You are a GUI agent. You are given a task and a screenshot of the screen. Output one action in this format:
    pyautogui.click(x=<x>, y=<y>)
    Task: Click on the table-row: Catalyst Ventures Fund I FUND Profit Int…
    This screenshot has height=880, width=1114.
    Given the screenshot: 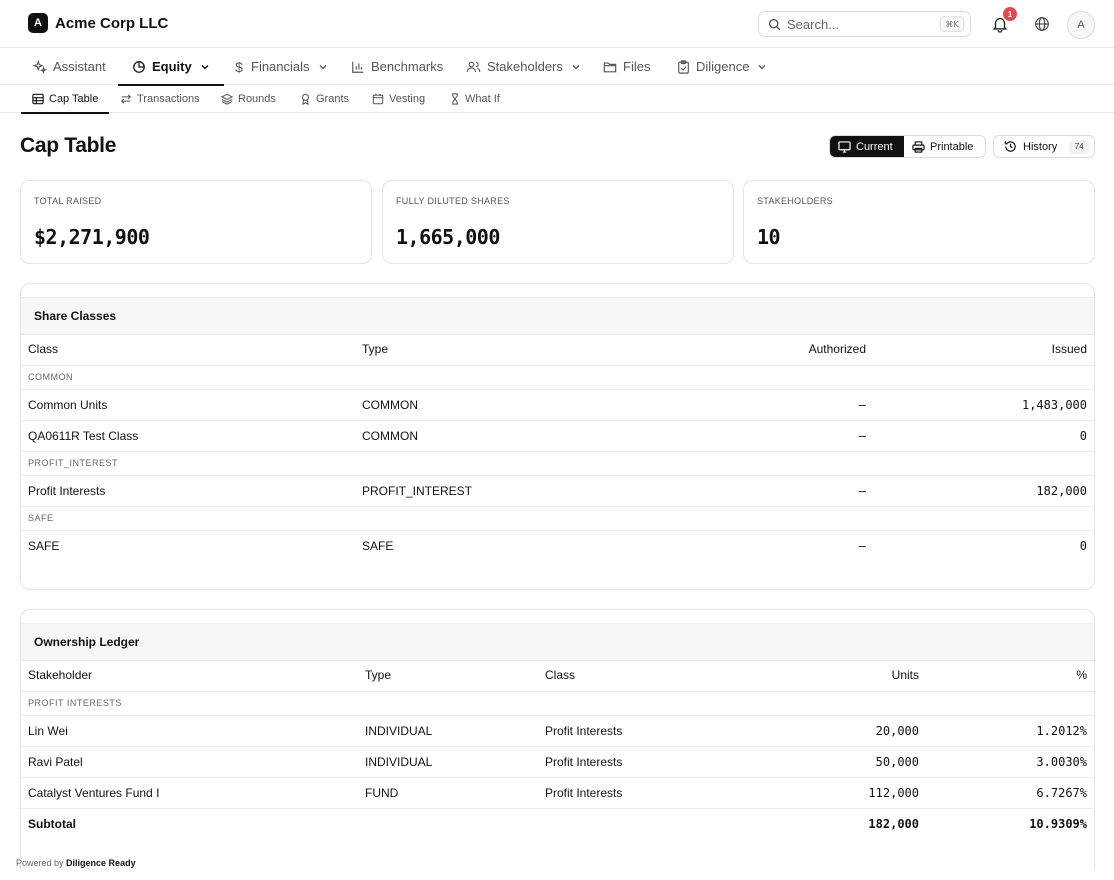 What is the action you would take?
    pyautogui.click(x=557, y=793)
    